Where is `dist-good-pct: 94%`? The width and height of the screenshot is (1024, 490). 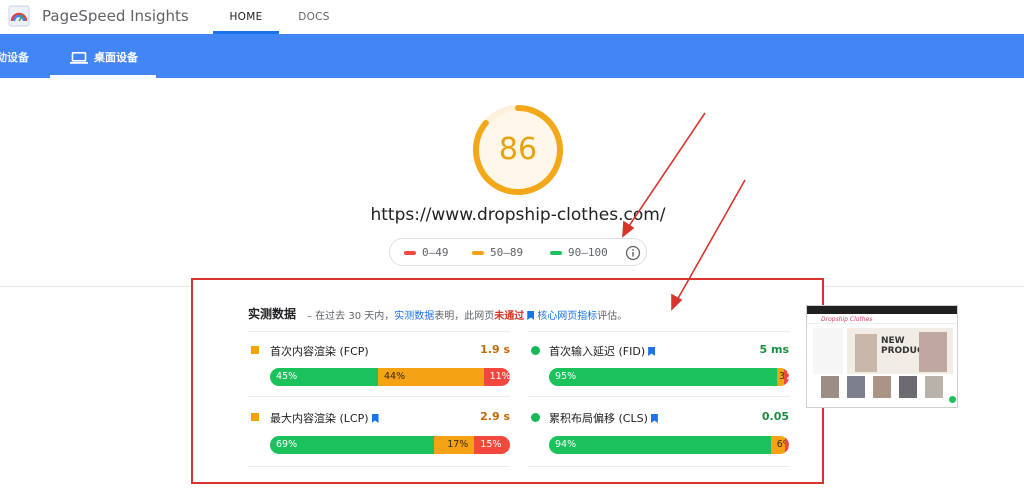 dist-good-pct: 94% is located at coordinates (566, 444).